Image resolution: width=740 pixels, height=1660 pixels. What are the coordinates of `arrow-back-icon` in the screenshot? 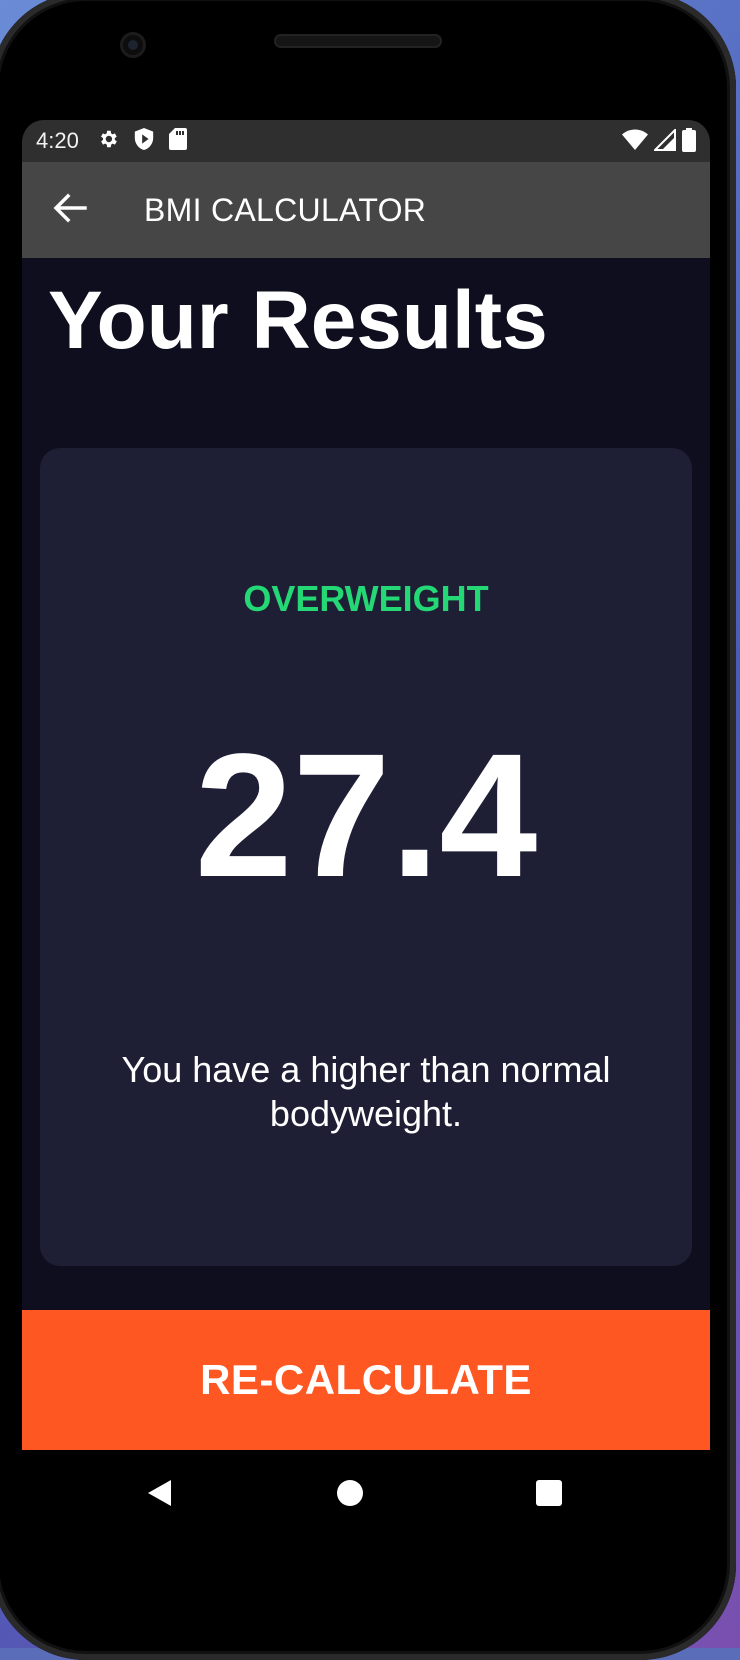 It's located at (70, 210).